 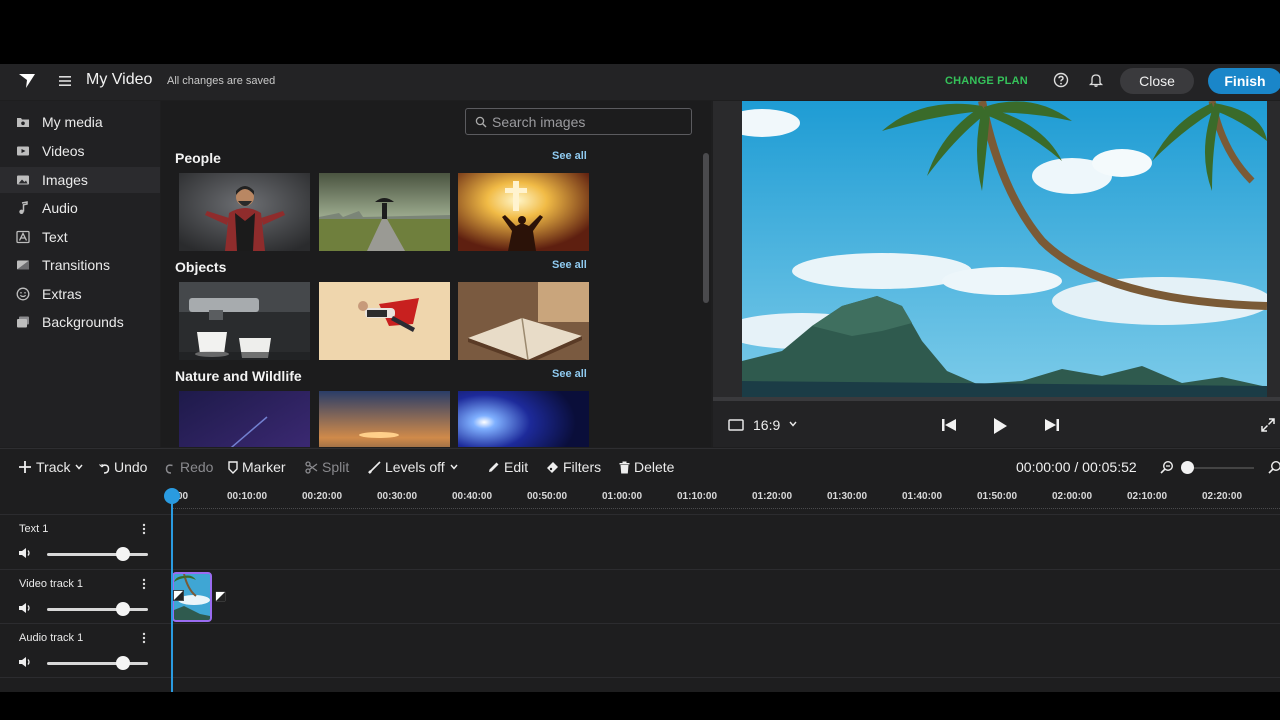 What do you see at coordinates (80, 294) in the screenshot?
I see `sidebar-item-extras: Extras` at bounding box center [80, 294].